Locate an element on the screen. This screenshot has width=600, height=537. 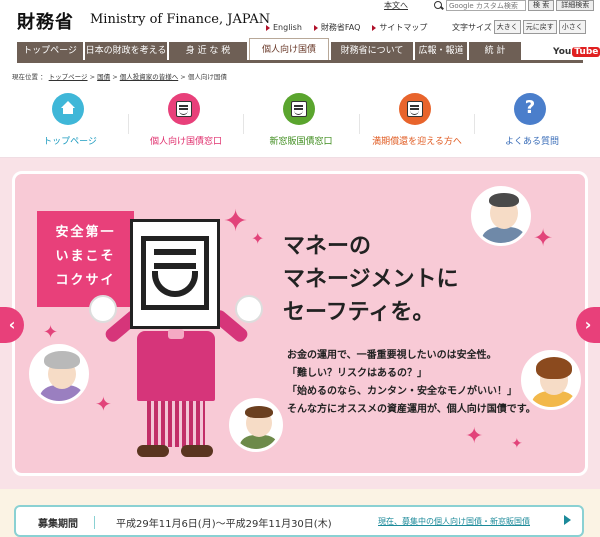
font-size-large-button: 大きく is located at coordinates (507, 27).